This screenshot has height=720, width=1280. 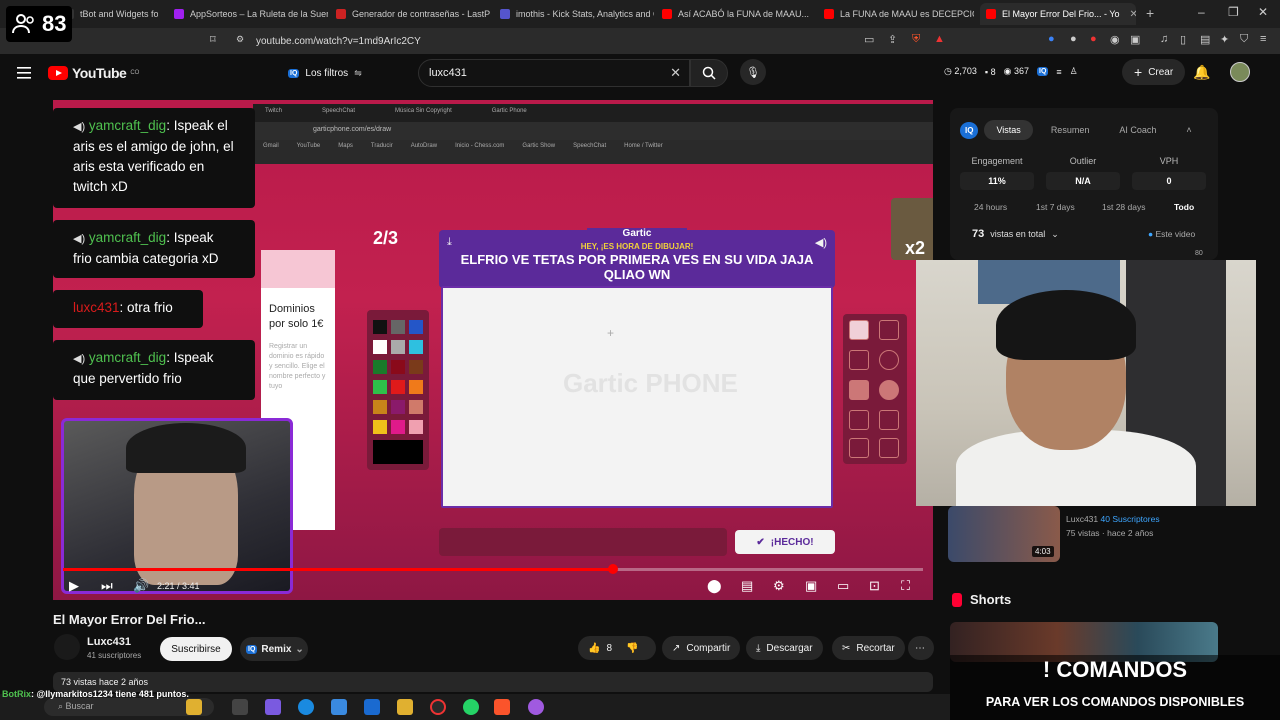 What do you see at coordinates (79, 127) in the screenshot?
I see `speaker-icon: ◀)` at bounding box center [79, 127].